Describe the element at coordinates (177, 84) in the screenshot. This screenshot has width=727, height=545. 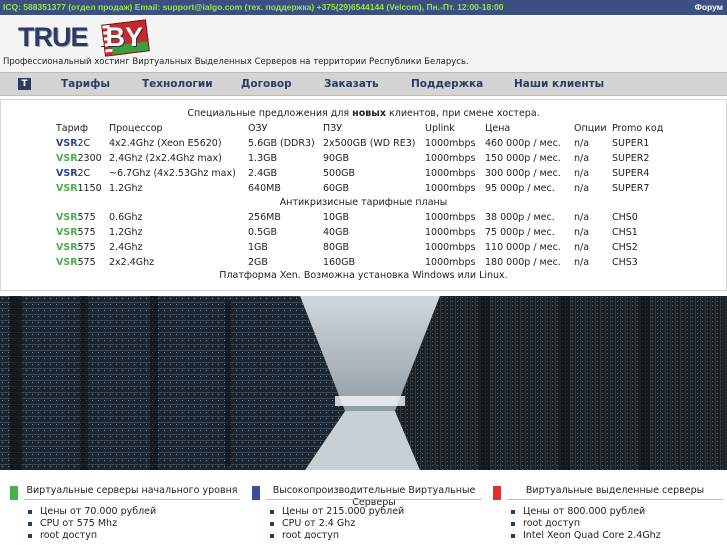
I see `nav-item-technologies: Технологии` at that location.